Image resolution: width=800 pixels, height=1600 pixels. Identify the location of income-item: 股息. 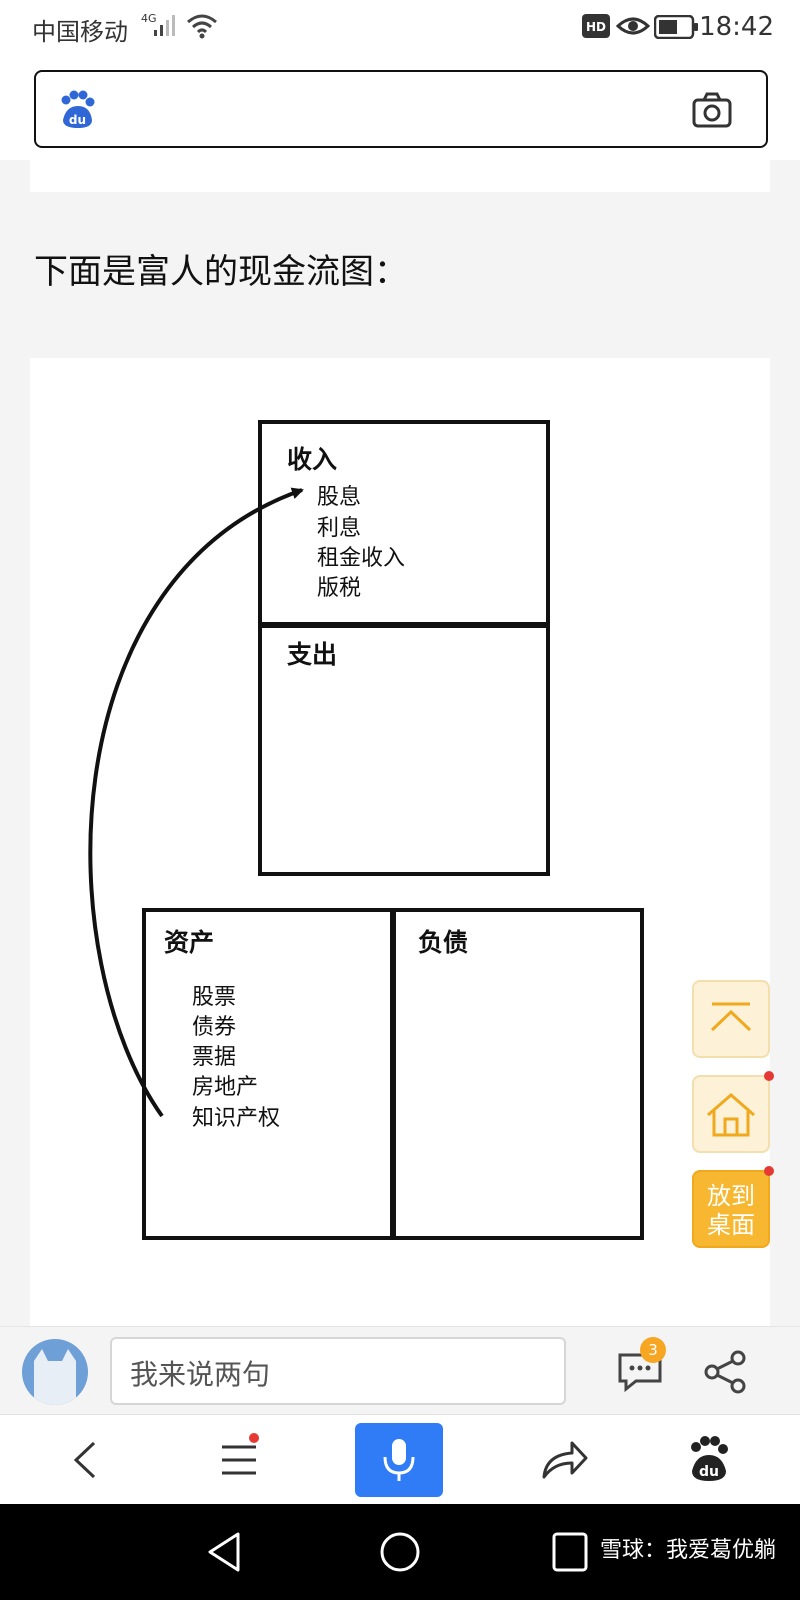
(339, 497).